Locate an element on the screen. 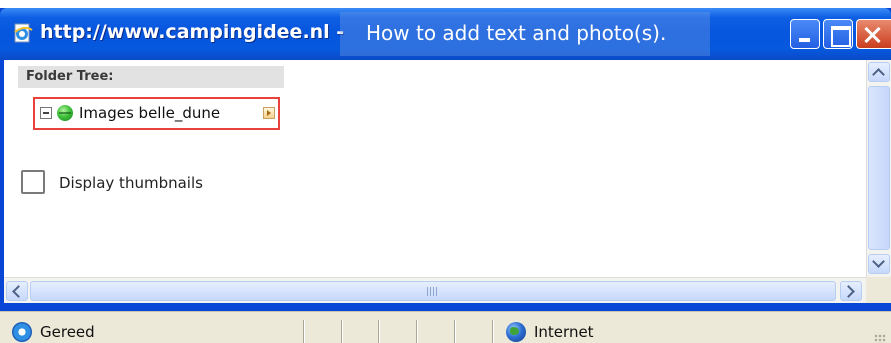  display-thumbnails-checkbox is located at coordinates (33, 182).